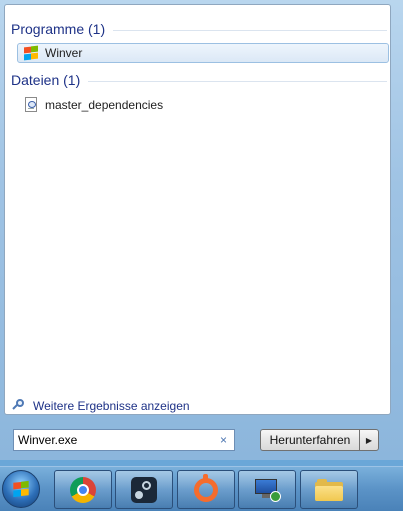  Describe the element at coordinates (203, 53) in the screenshot. I see `result-item-winver: Winver` at that location.